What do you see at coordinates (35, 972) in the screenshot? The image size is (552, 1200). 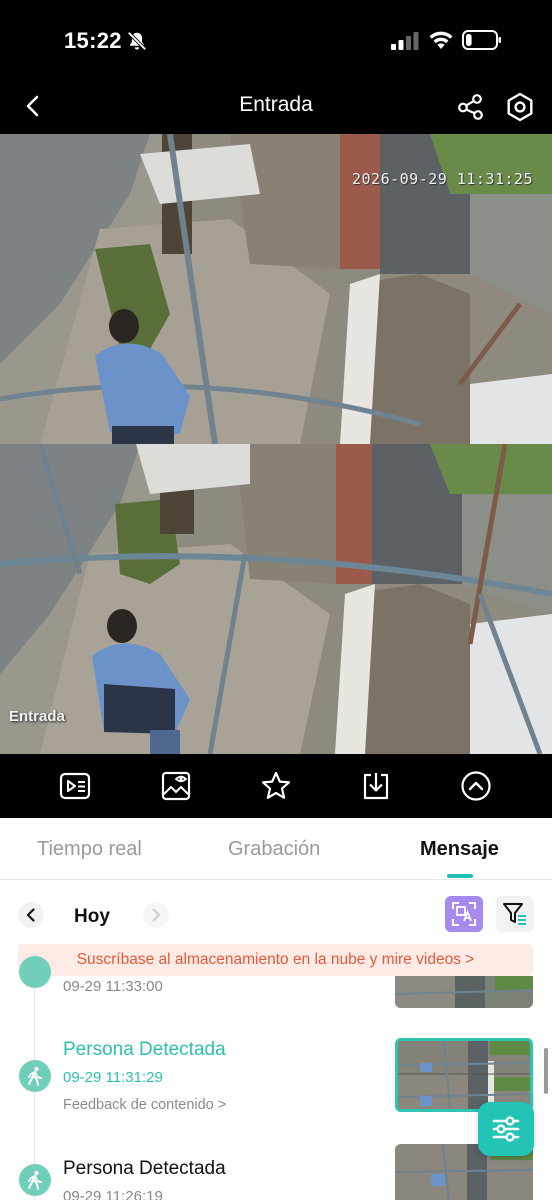 I see `person-icon` at bounding box center [35, 972].